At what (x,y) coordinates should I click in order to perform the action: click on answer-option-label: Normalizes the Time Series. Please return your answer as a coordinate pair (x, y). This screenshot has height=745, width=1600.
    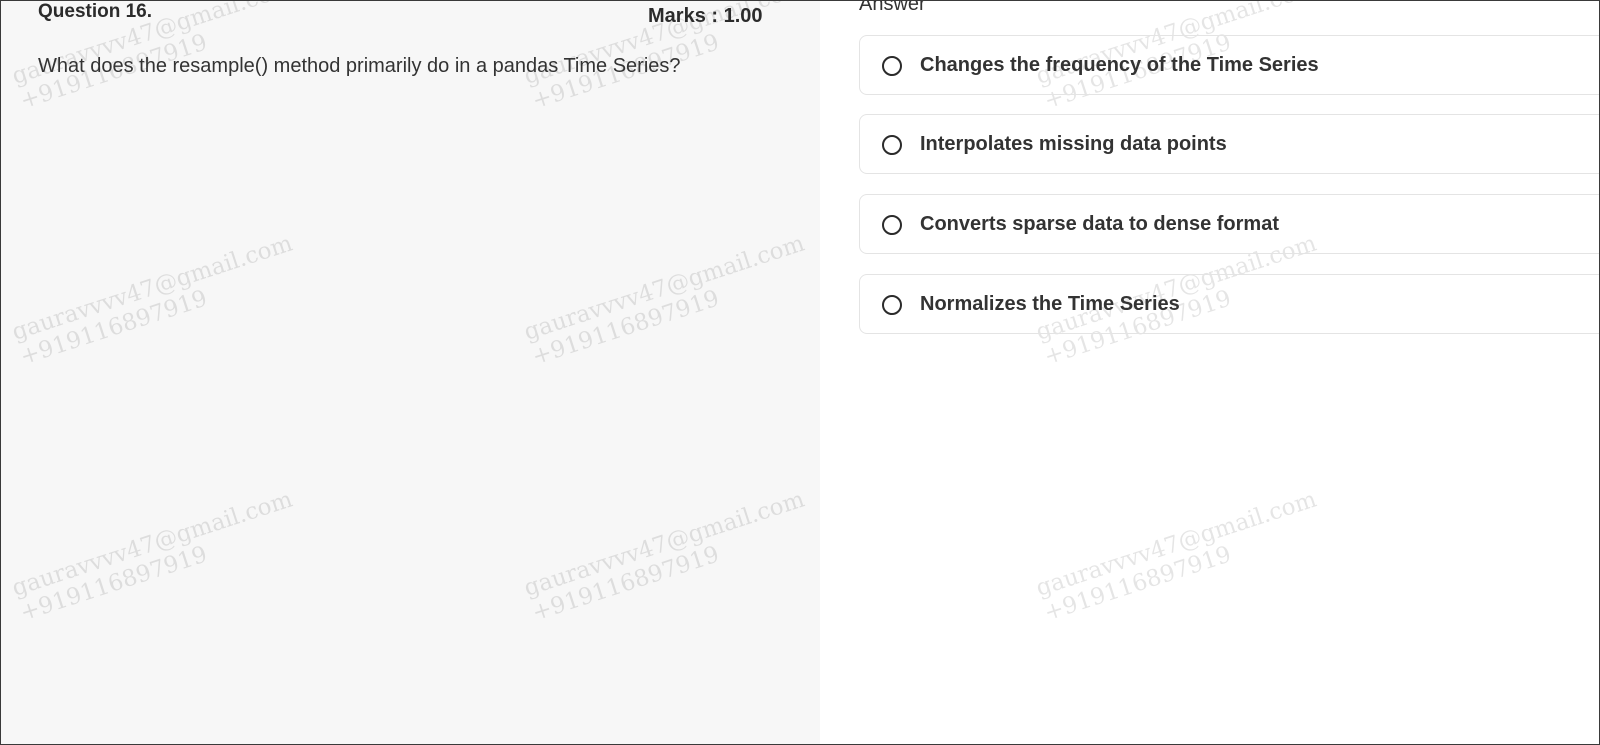
    Looking at the image, I should click on (1050, 304).